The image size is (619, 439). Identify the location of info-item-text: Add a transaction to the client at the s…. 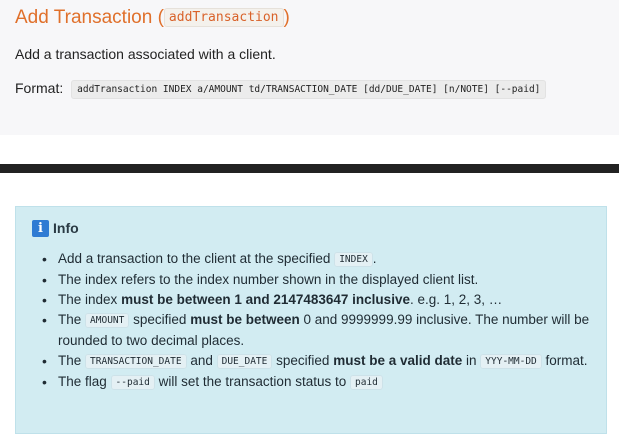
(194, 258).